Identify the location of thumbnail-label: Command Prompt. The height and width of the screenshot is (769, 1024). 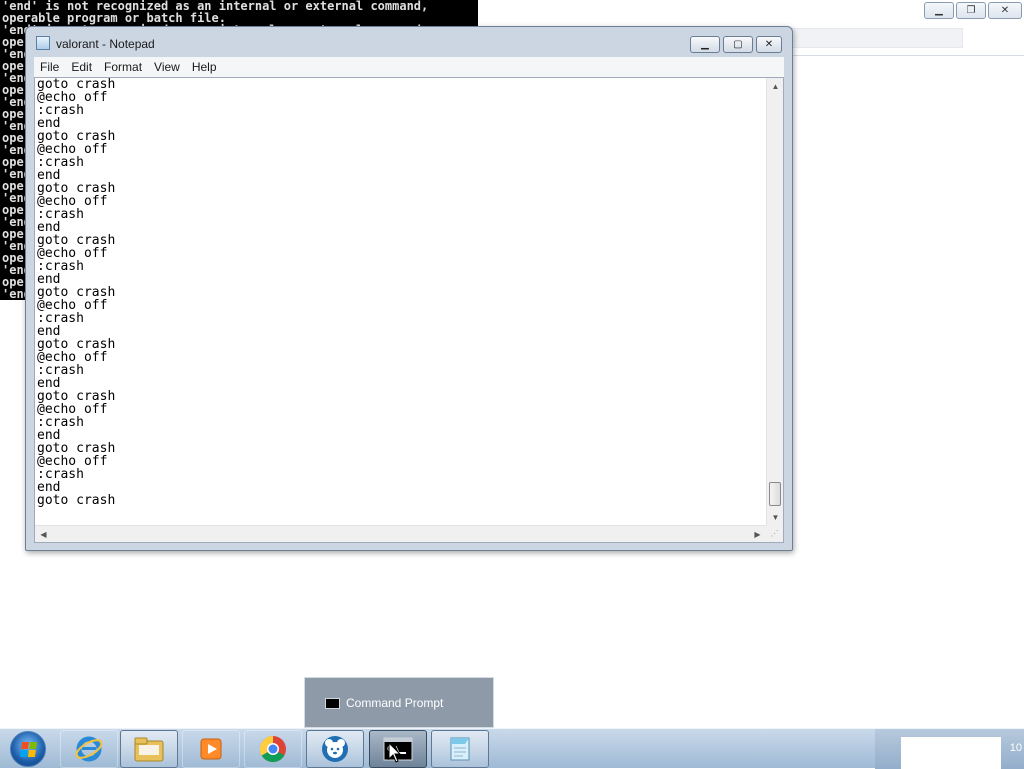
(395, 703).